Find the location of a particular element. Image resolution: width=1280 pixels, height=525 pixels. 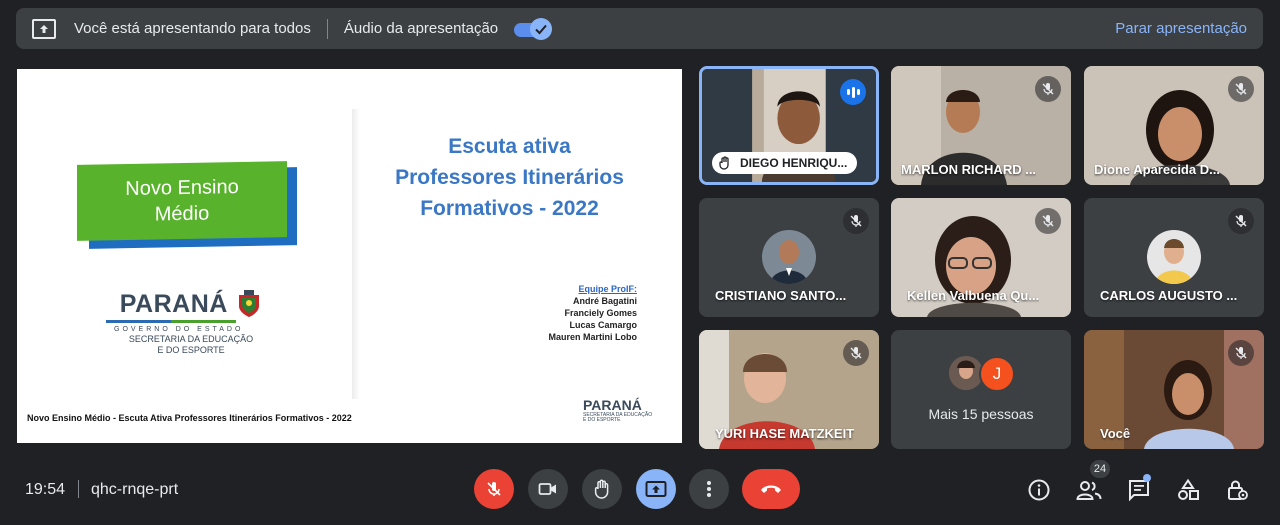

more-vert-icon is located at coordinates (709, 489).